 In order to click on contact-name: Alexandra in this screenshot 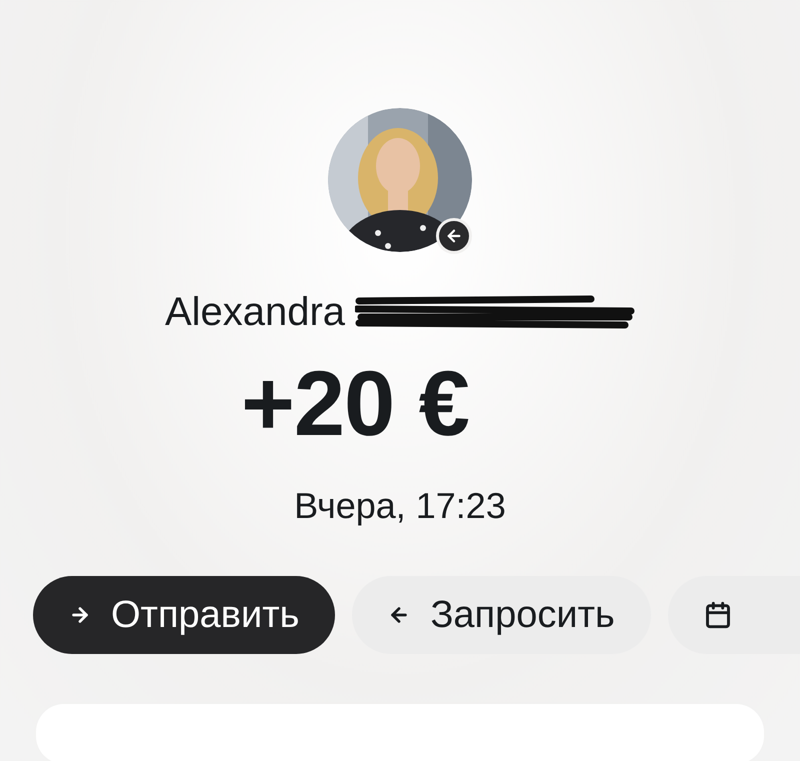, I will do `click(255, 312)`.